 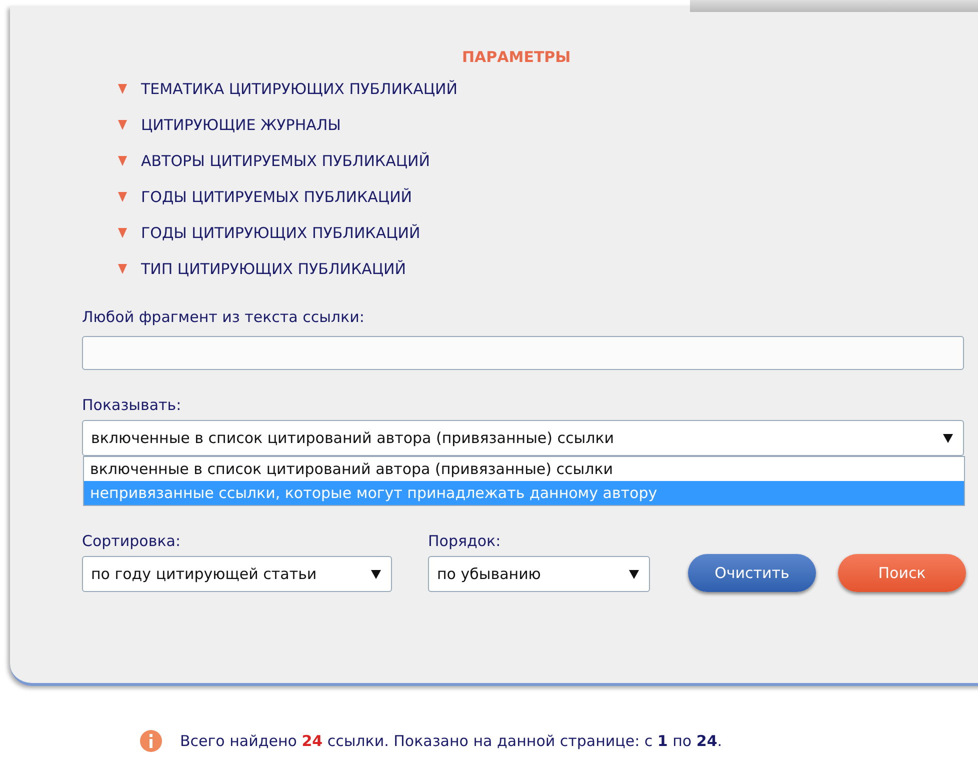 I want to click on field-label: Любой фрагмент из текста ссылки:, so click(x=224, y=317).